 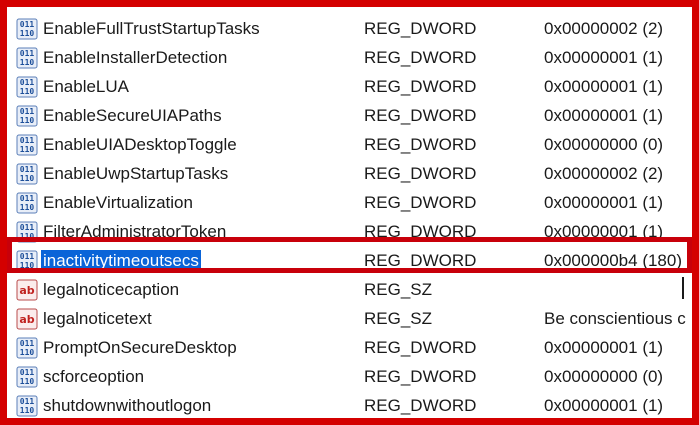 I want to click on value-name: legalnoticetext, so click(x=97, y=318).